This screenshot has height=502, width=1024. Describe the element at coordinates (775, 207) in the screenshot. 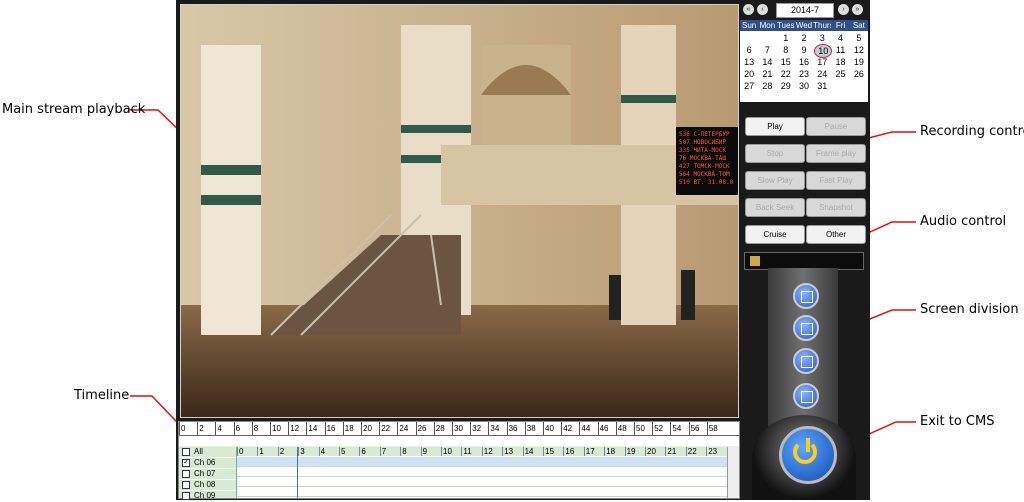

I see `back-seek-button: Back Seek` at that location.